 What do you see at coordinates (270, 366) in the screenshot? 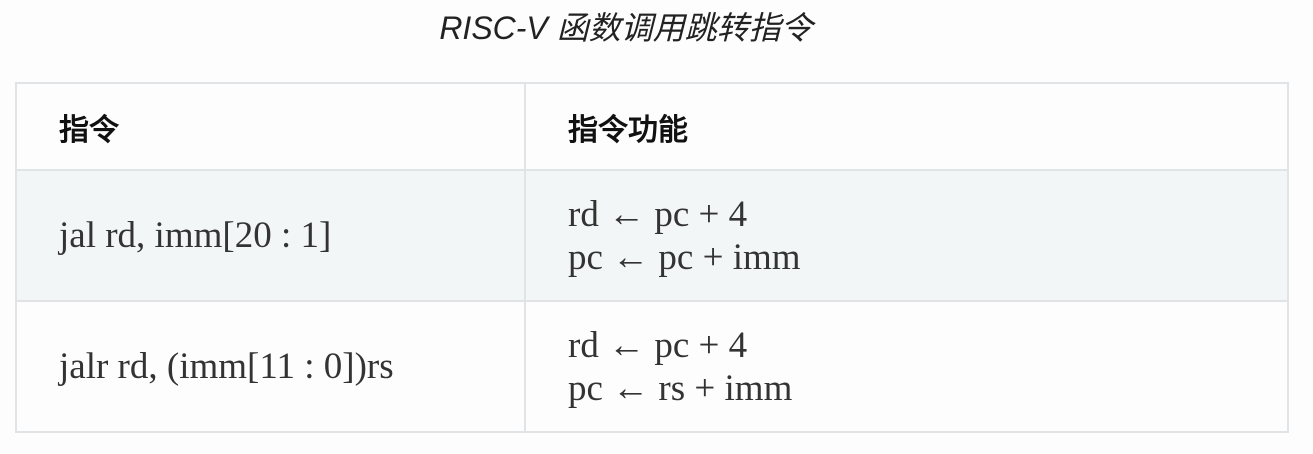
I see `instruction-cell: jalr rd, (imm[11 : 0])rs` at bounding box center [270, 366].